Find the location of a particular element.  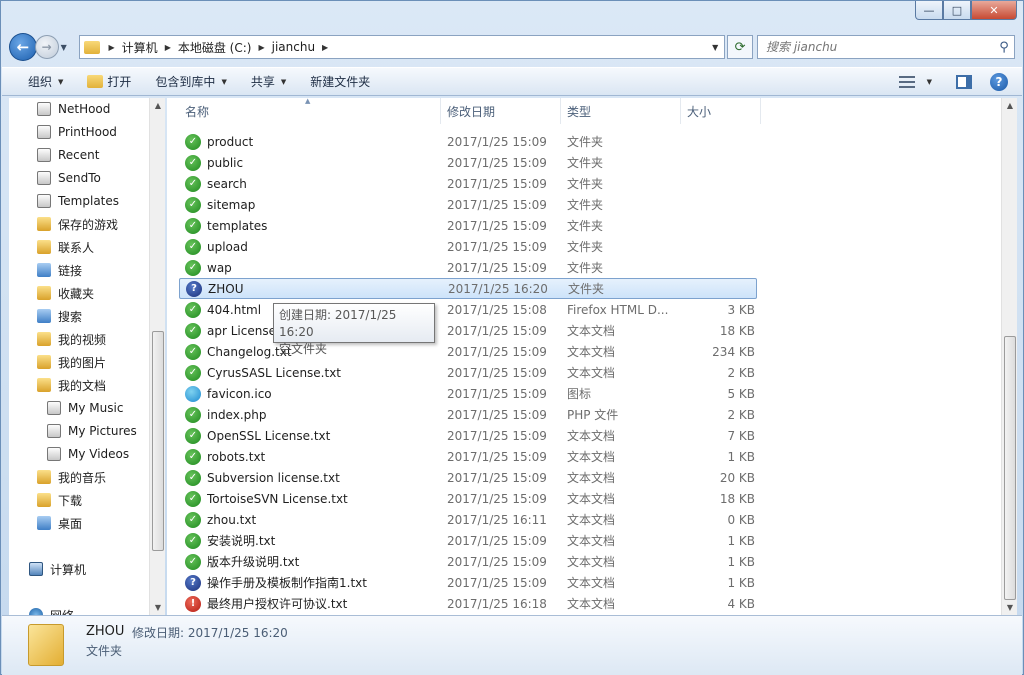

forward-button: → is located at coordinates (46, 47).